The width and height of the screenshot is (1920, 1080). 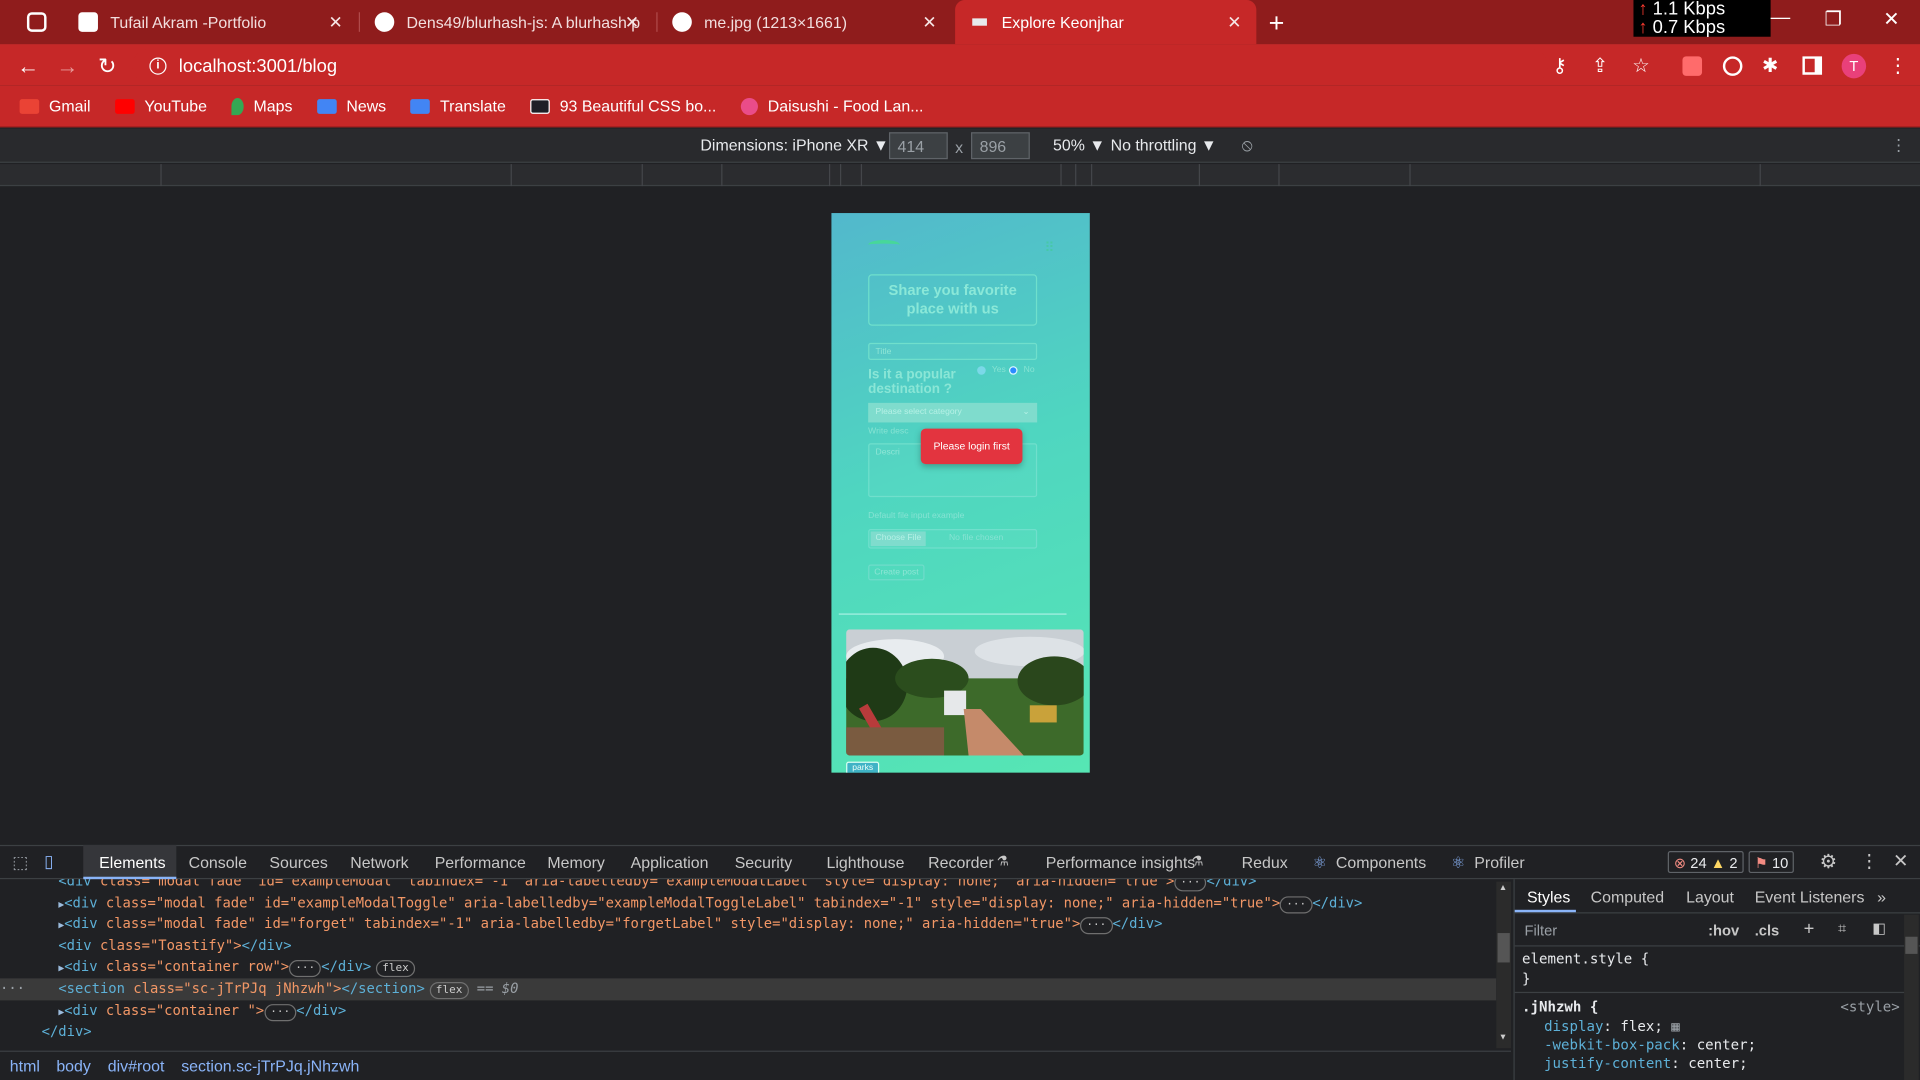 I want to click on devtools-more-icon: ⋮, so click(x=1869, y=861).